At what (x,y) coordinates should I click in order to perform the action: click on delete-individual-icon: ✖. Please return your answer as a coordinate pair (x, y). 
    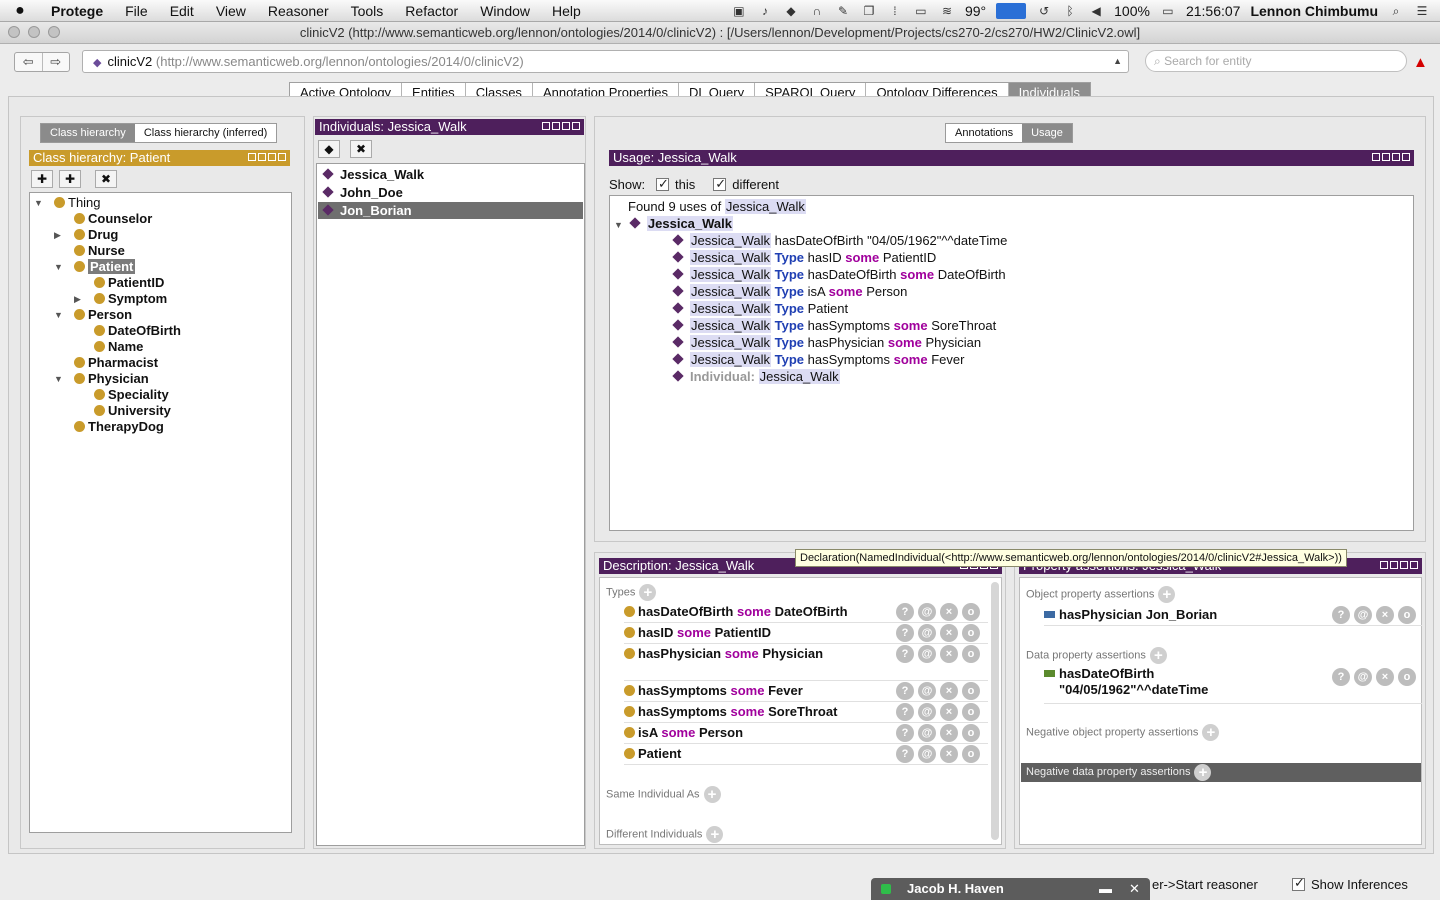
    Looking at the image, I should click on (361, 149).